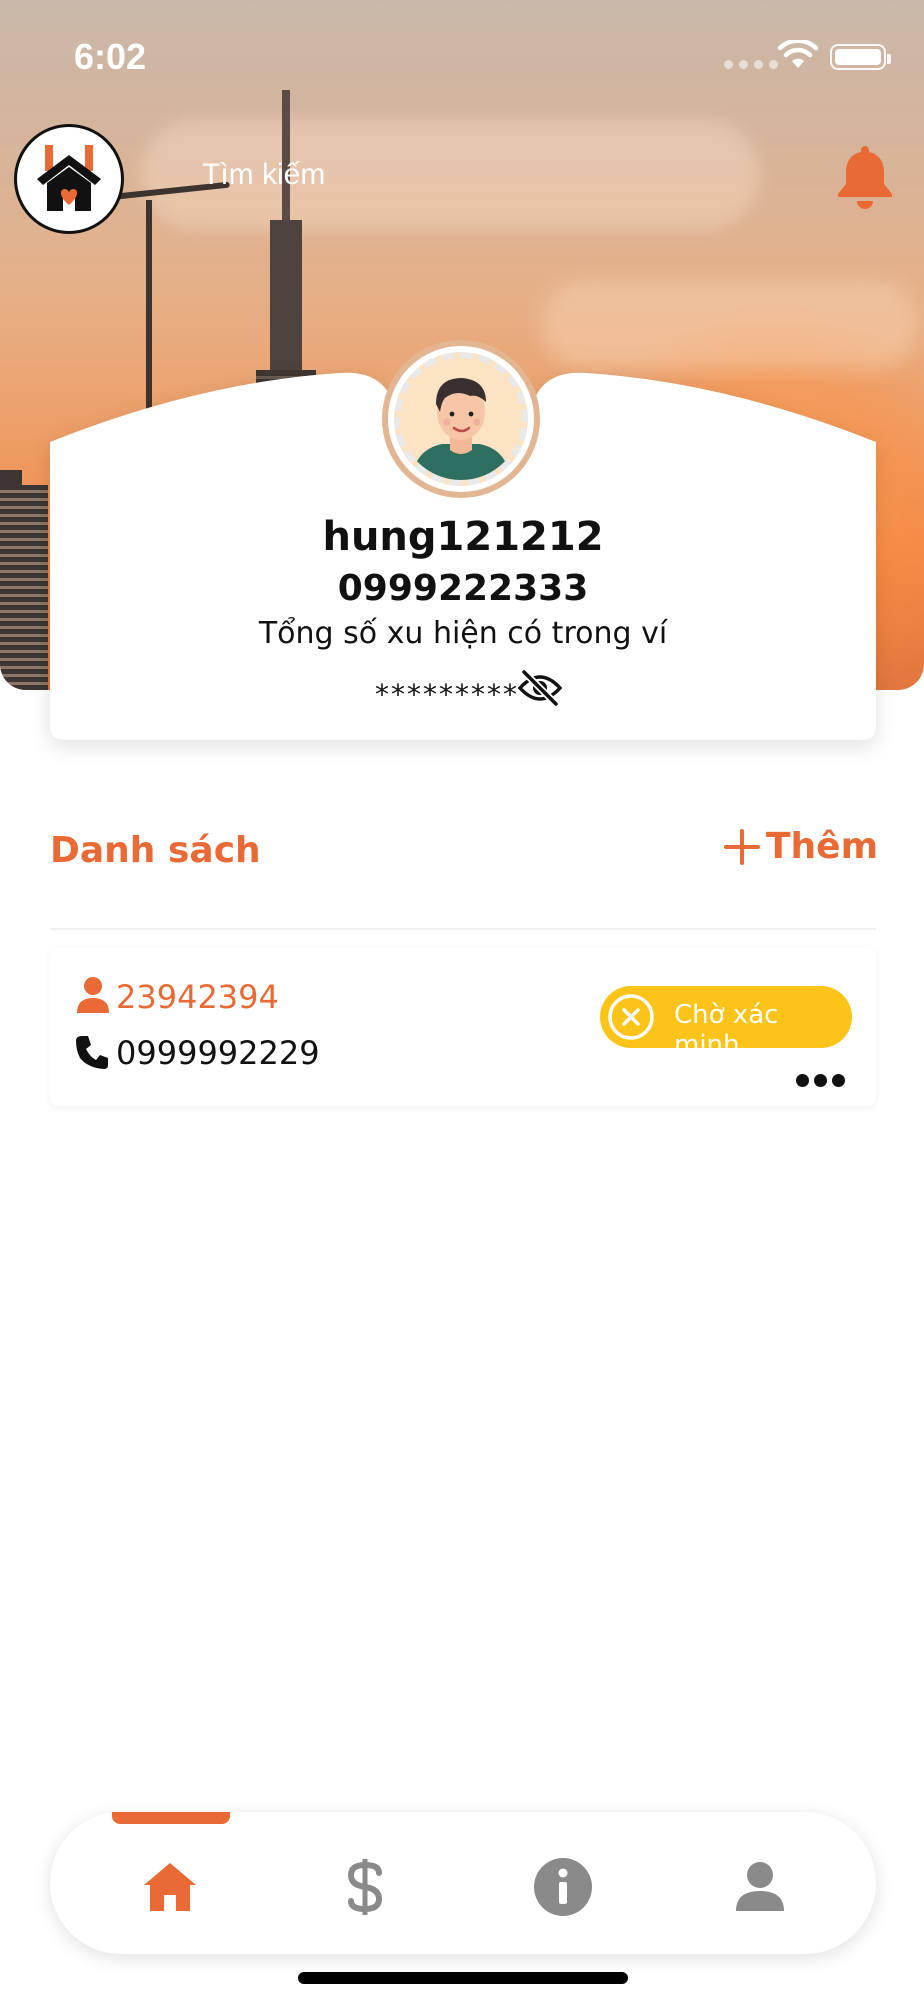 Image resolution: width=924 pixels, height=2000 pixels. Describe the element at coordinates (447, 694) in the screenshot. I see `wallet-balance-hidden: *********` at that location.